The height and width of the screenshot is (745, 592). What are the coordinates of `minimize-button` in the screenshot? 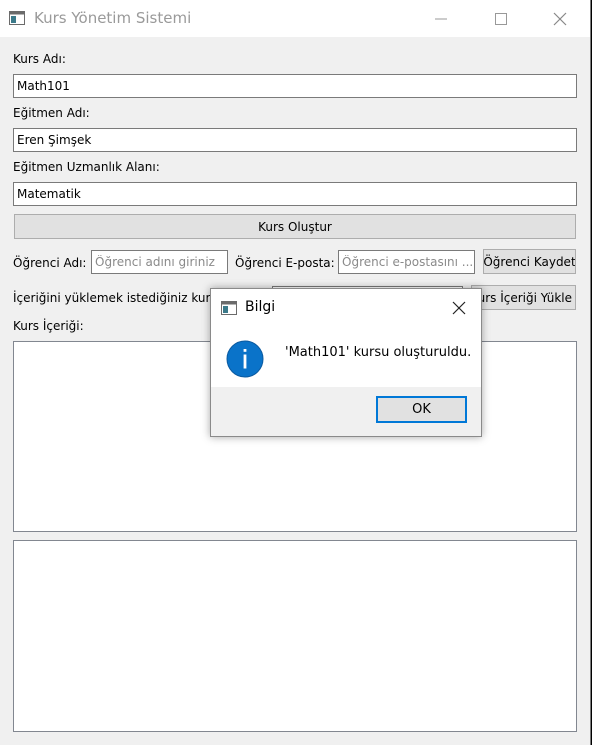 It's located at (441, 18).